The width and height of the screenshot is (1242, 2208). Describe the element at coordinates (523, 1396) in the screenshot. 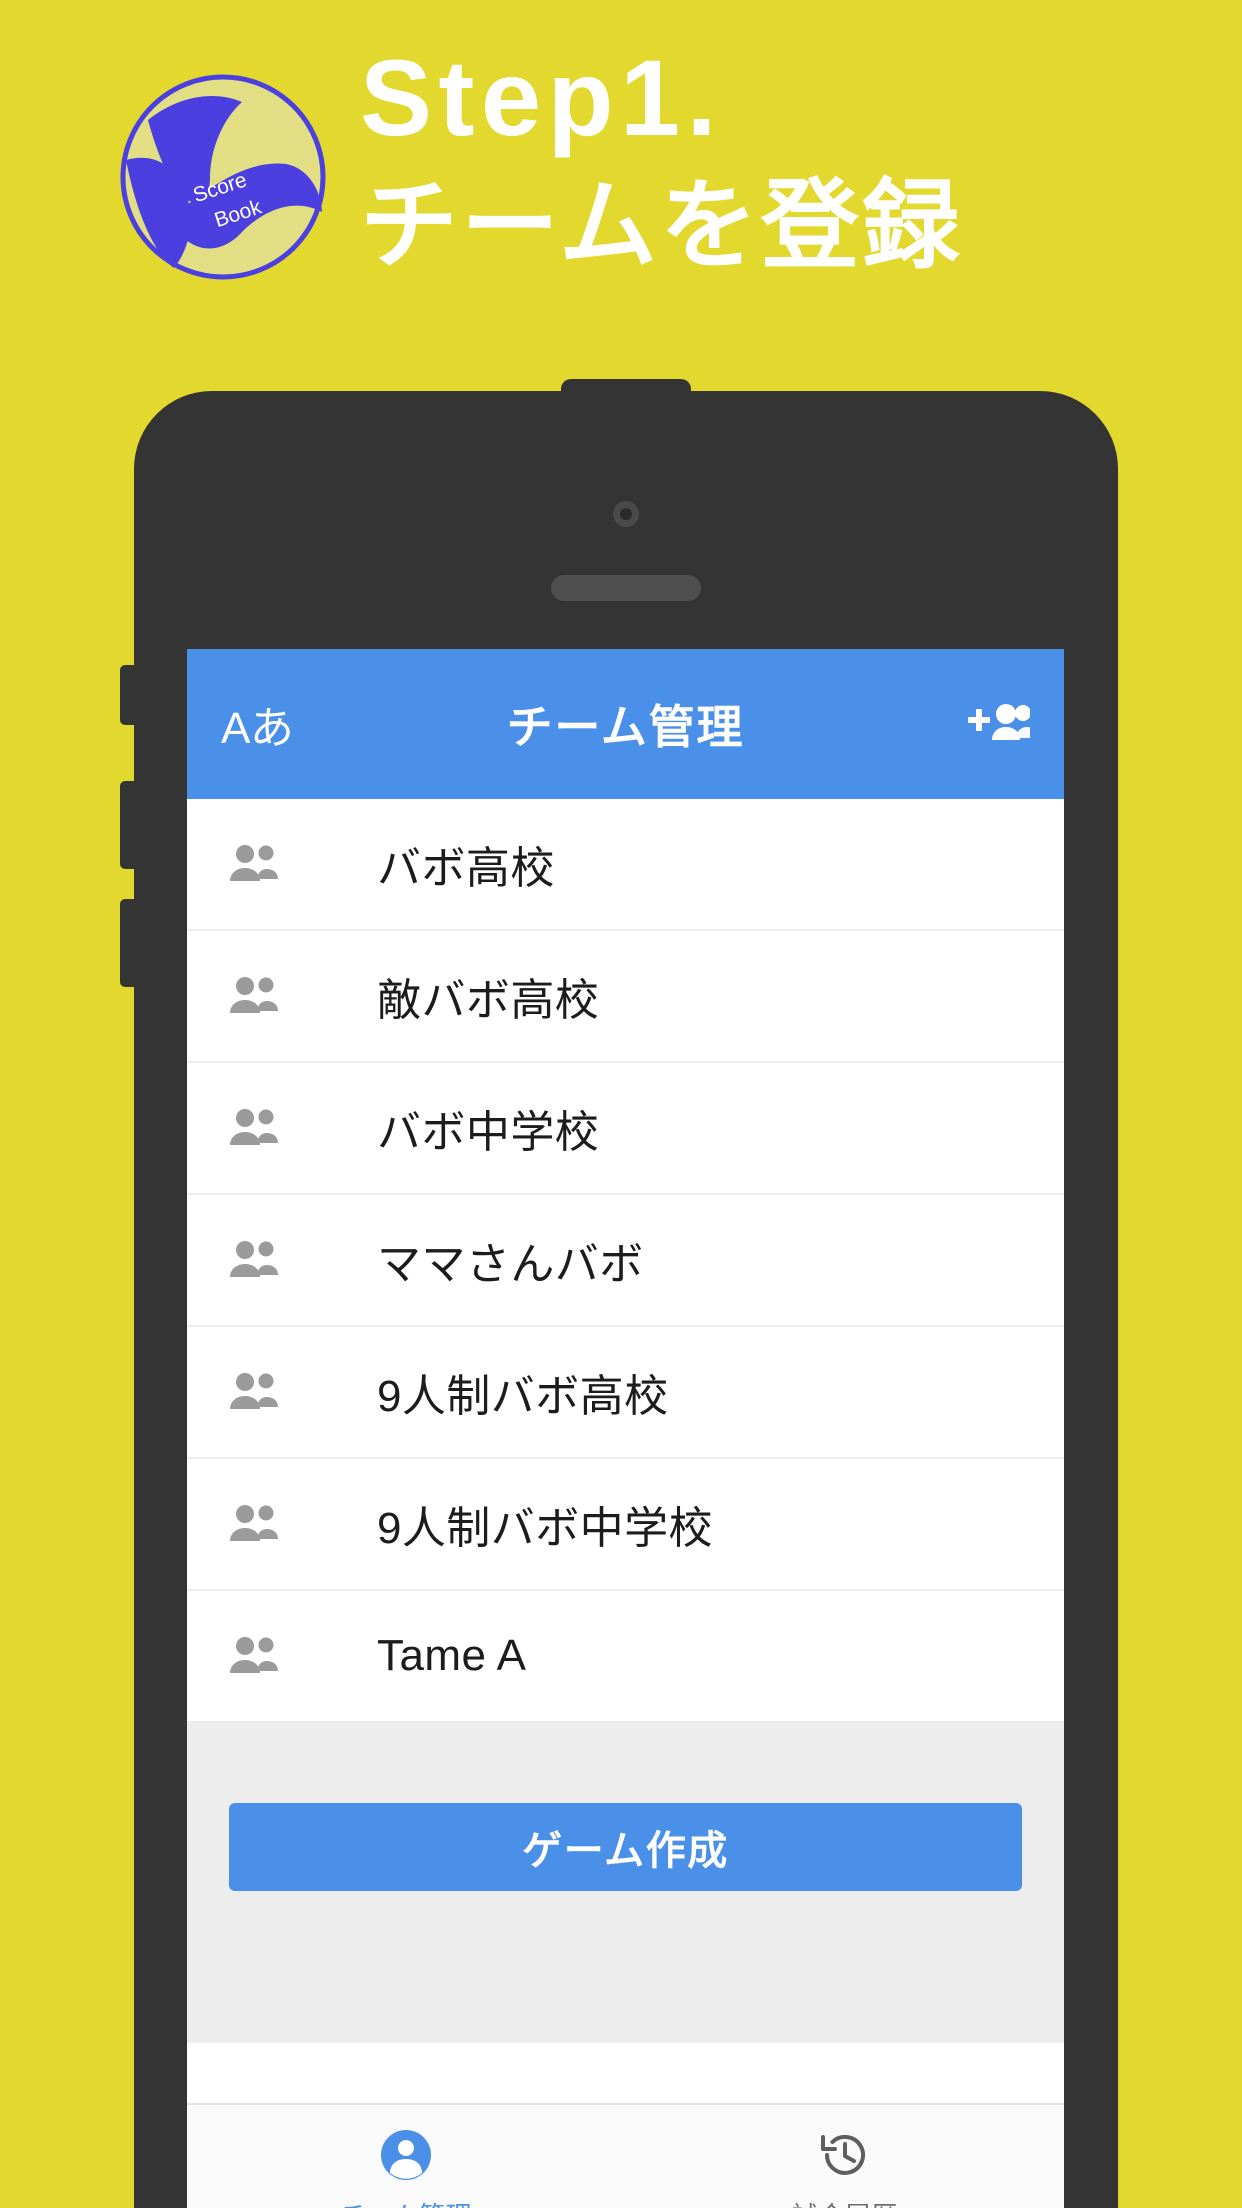

I see `team-name: 9人制バボ高校` at that location.